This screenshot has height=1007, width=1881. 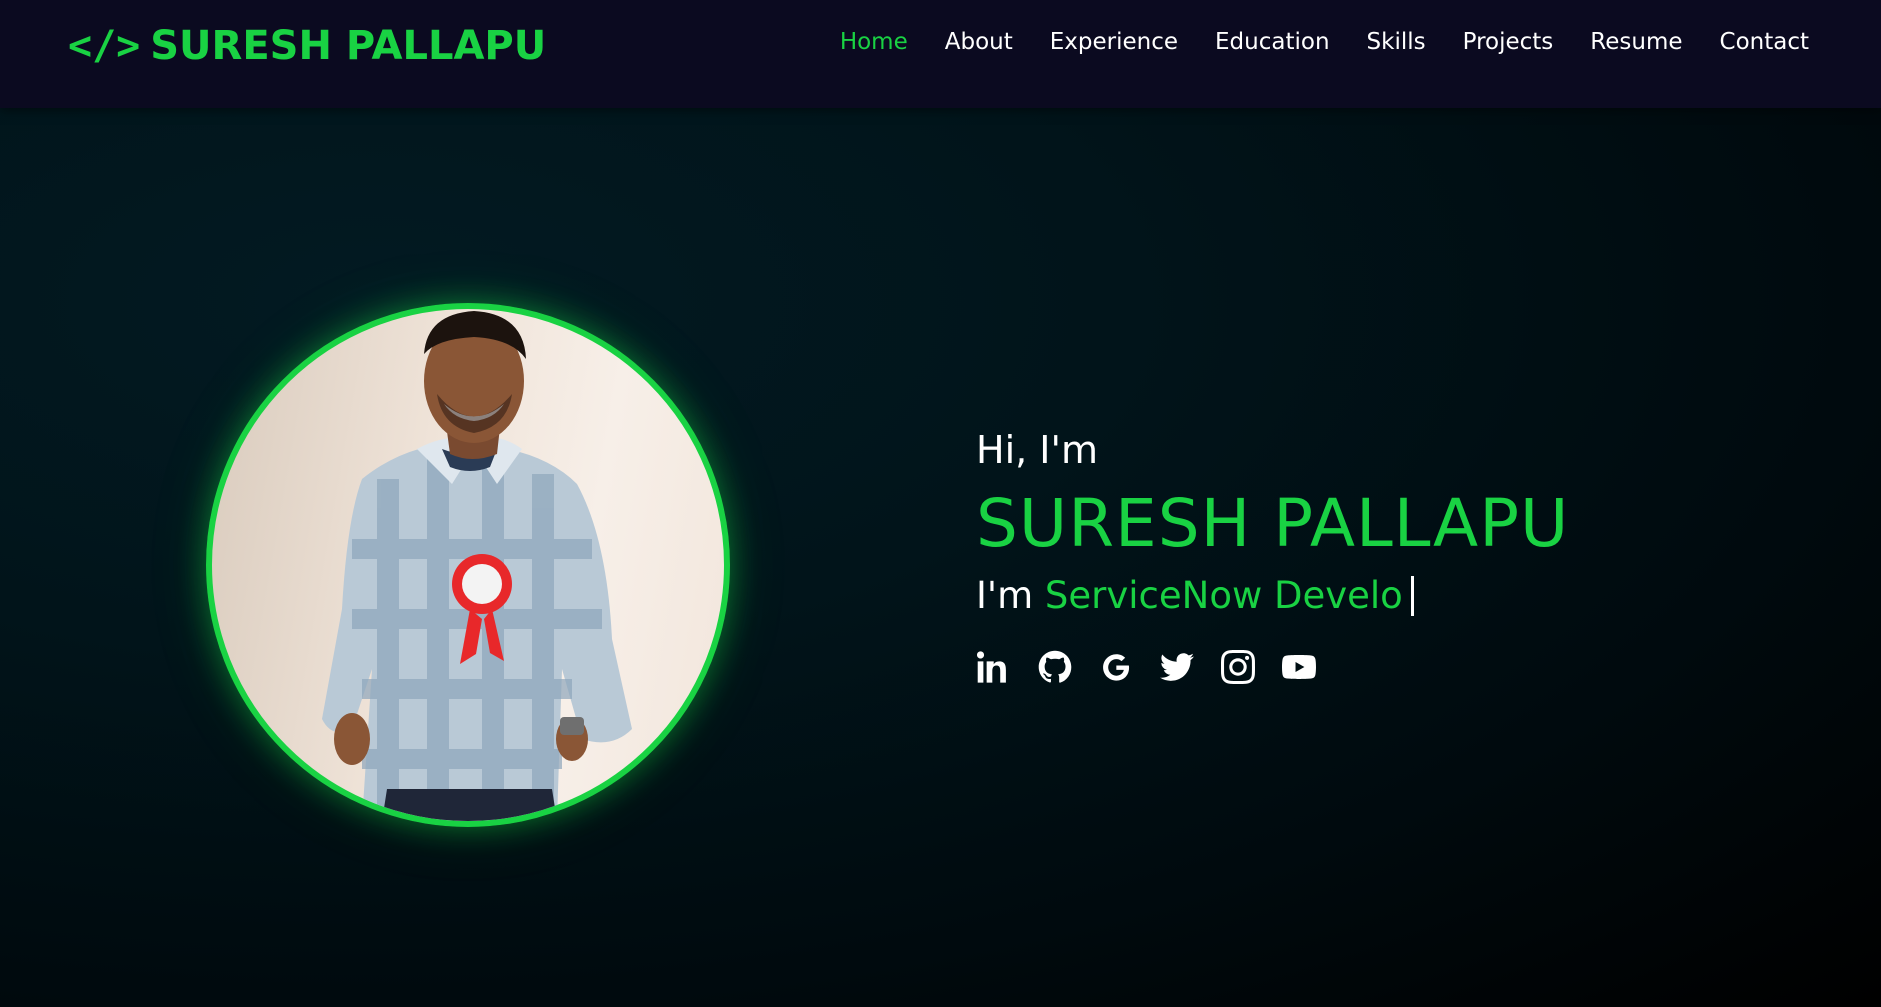 What do you see at coordinates (1114, 42) in the screenshot?
I see `nav-item-experience: Experience` at bounding box center [1114, 42].